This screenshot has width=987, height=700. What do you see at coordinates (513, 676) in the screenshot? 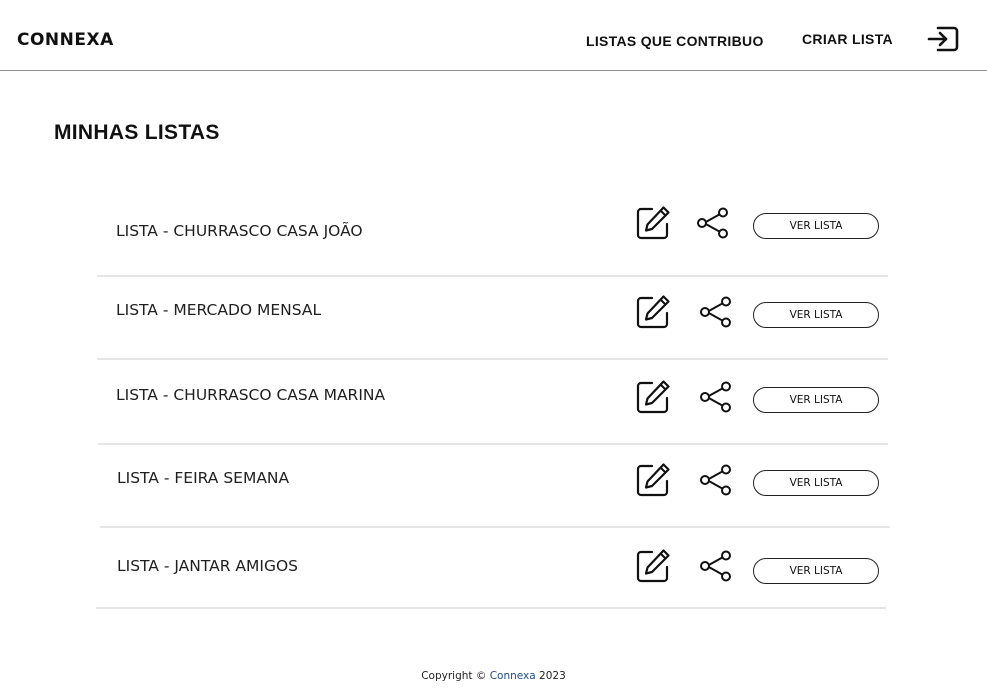
I see `footer-brand-link: Connexa` at bounding box center [513, 676].